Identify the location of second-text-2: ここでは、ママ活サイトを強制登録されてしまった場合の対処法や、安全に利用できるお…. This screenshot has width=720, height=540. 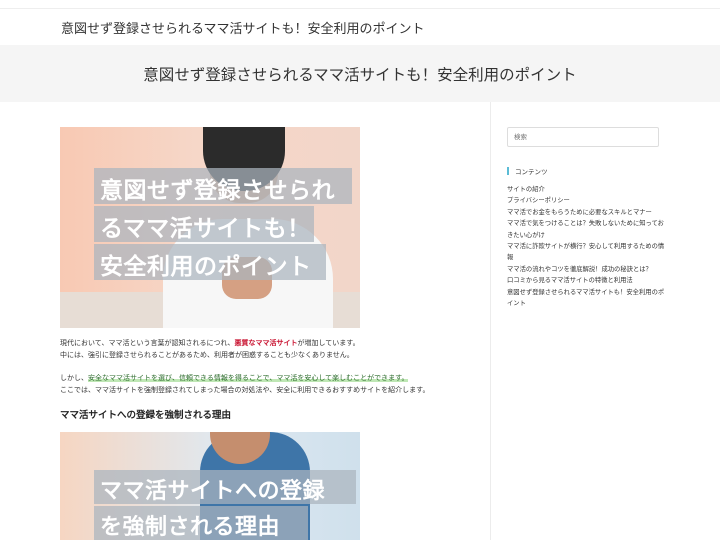
(245, 390).